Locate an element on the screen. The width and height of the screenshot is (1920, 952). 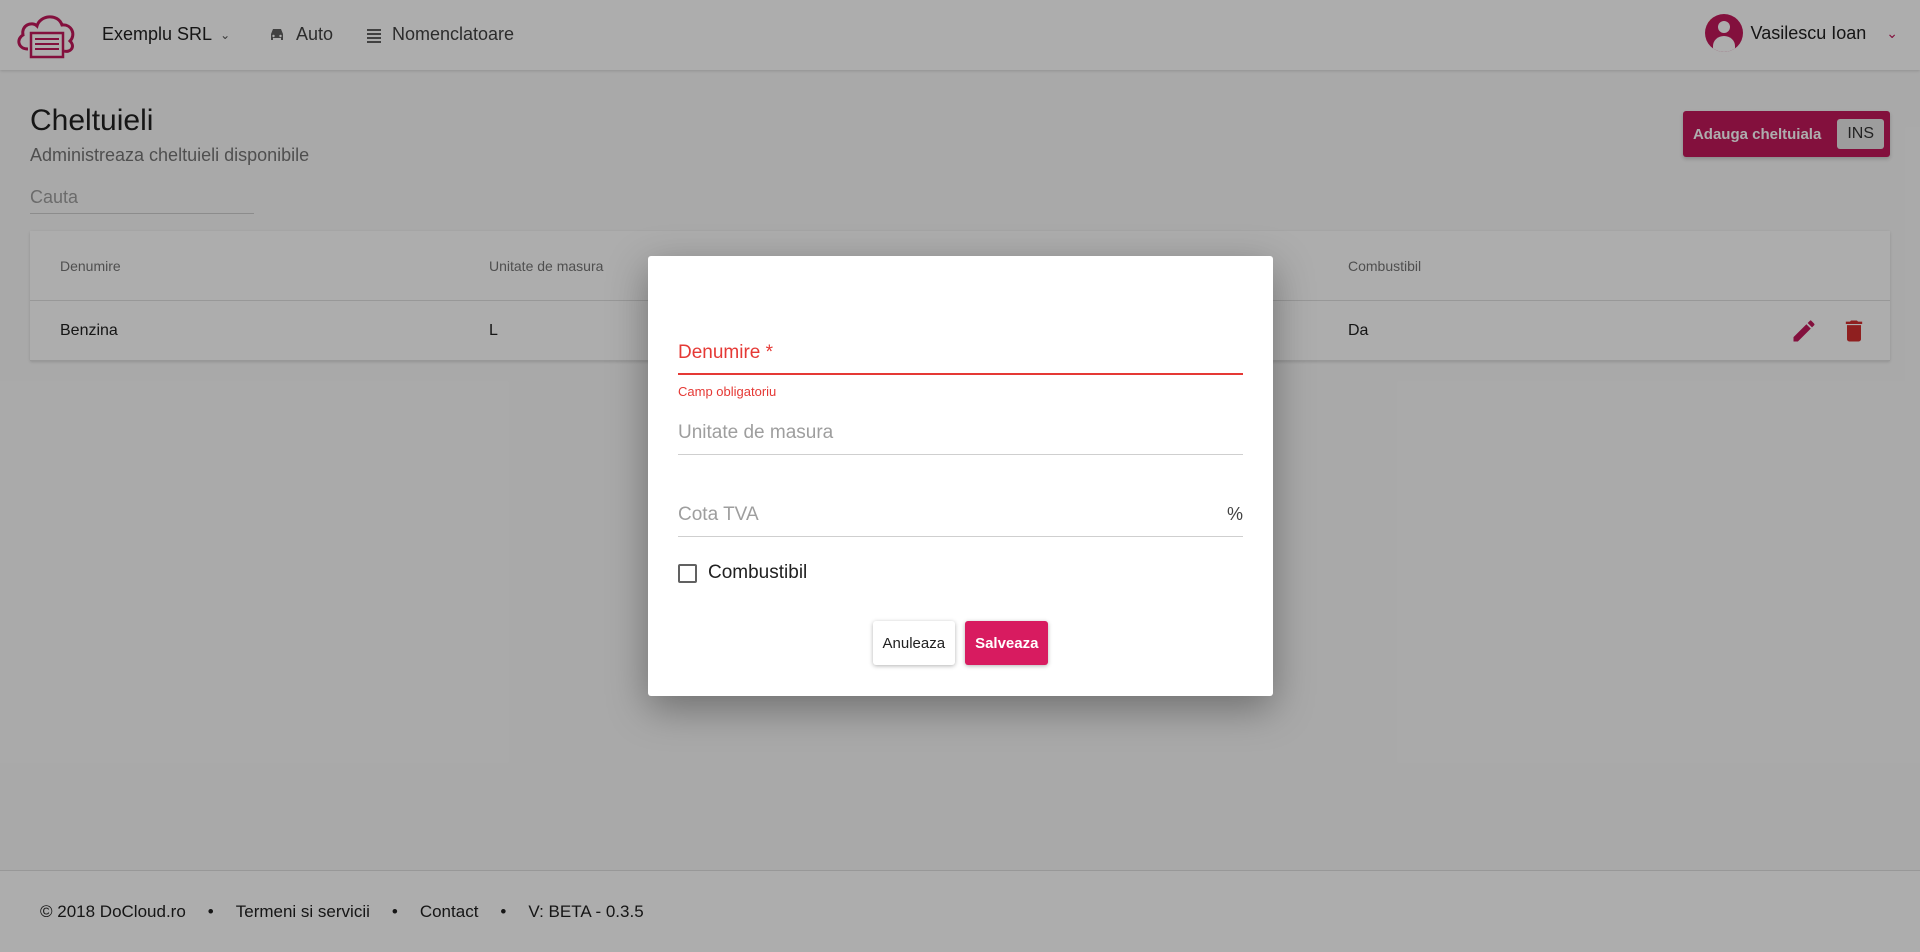
dialog-actions: Anuleaza Salveaza is located at coordinates (960, 643).